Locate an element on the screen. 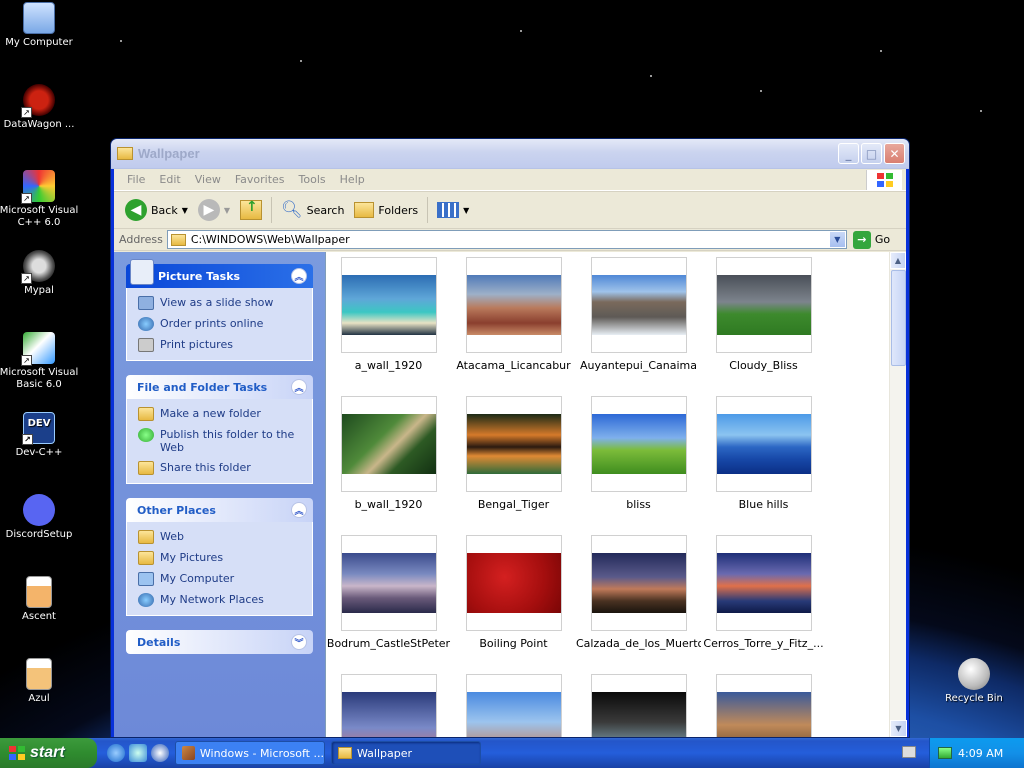 The height and width of the screenshot is (768, 1024). picture-tasks-icon is located at coordinates (142, 272).